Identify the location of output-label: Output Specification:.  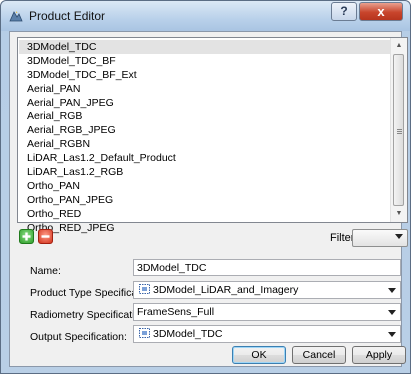
(78, 337).